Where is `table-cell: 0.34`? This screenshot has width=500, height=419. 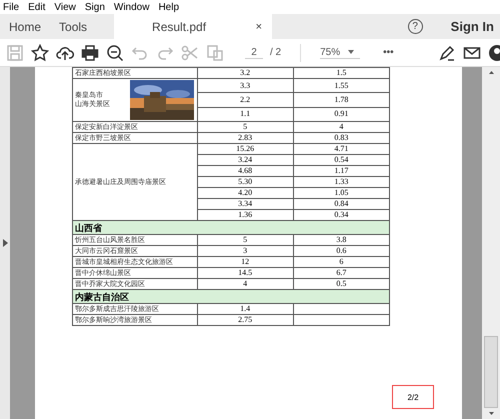 table-cell: 0.34 is located at coordinates (341, 214).